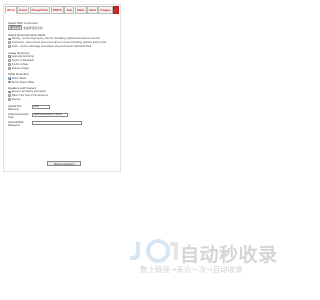  Describe the element at coordinates (229, 255) in the screenshot. I see `watermark-title: 自动秒收录` at that location.